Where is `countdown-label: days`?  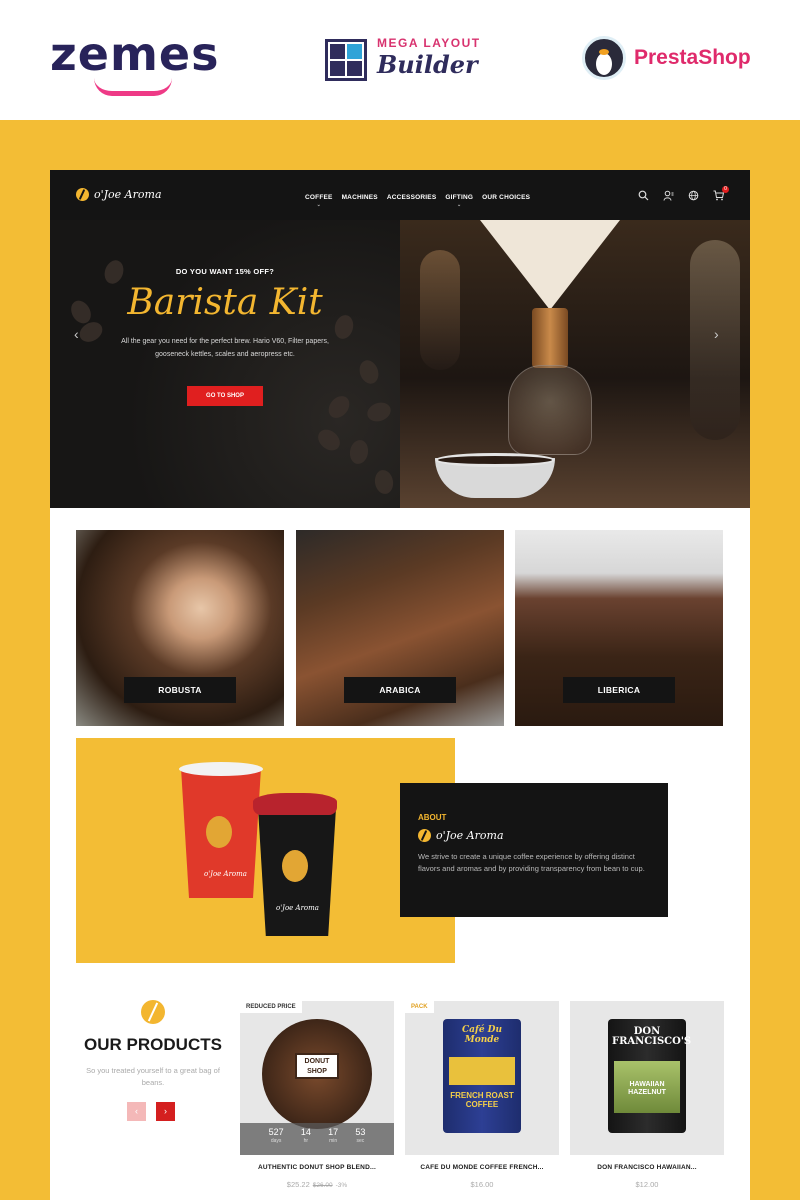
countdown-label: days is located at coordinates (276, 1141).